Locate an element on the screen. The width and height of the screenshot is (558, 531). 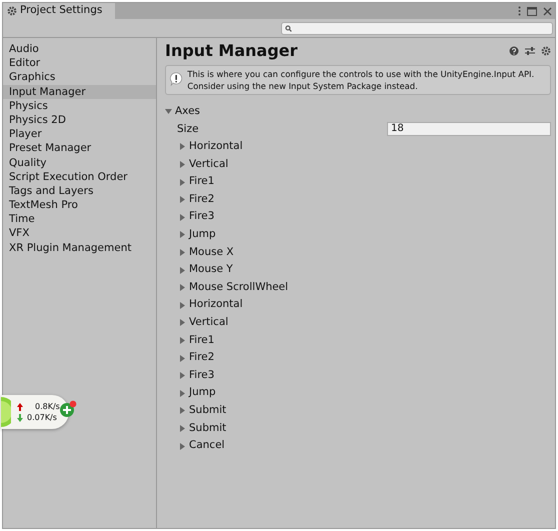
more-icon is located at coordinates (519, 11).